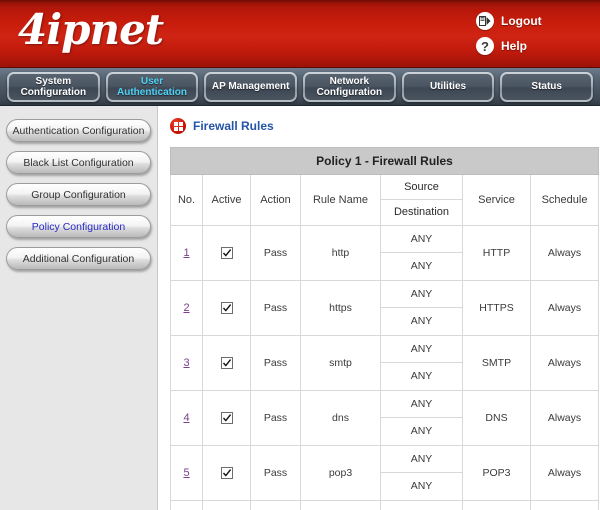 The height and width of the screenshot is (510, 600). I want to click on table-row: 4 Pass dns ANY ANY DNS Always, so click(385, 418).